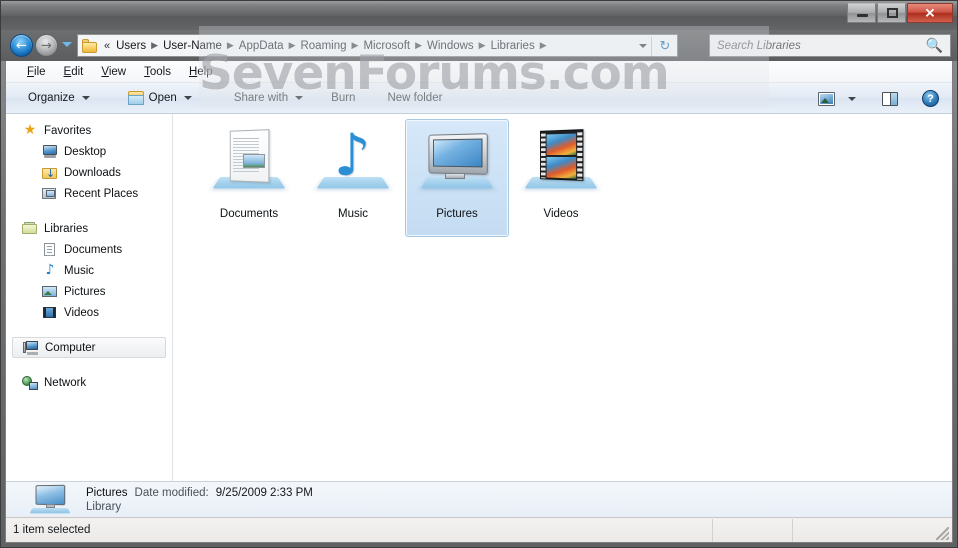 This screenshot has width=958, height=548. Describe the element at coordinates (891, 13) in the screenshot. I see `maximize-button` at that location.